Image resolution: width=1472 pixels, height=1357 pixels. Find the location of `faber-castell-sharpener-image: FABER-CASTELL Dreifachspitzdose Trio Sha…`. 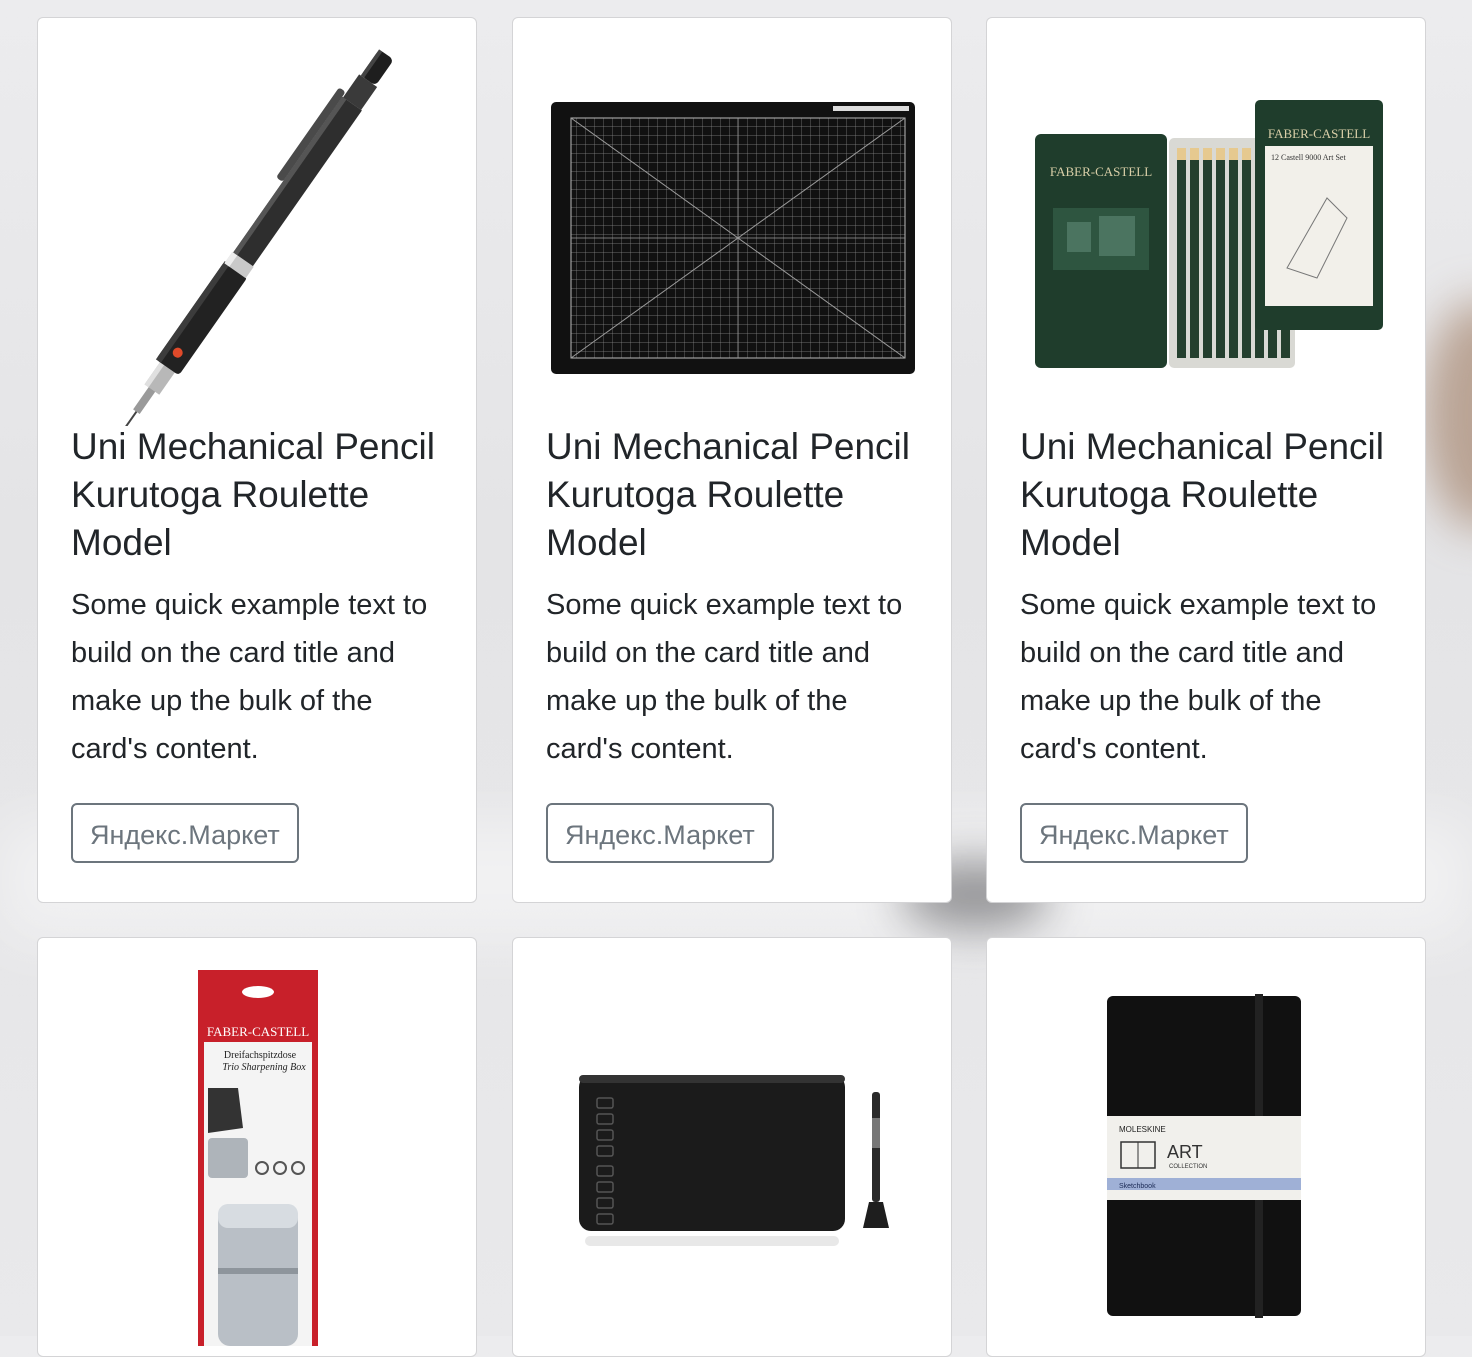

faber-castell-sharpener-image: FABER-CASTELL Dreifachspitzdose Trio Sha… is located at coordinates (257, 1142).